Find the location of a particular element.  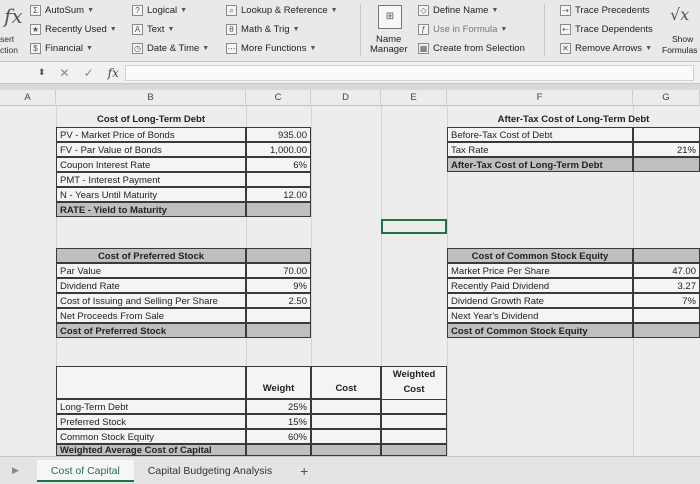

aftertax-label-before: Before-Tax Cost of Debt is located at coordinates (540, 134).